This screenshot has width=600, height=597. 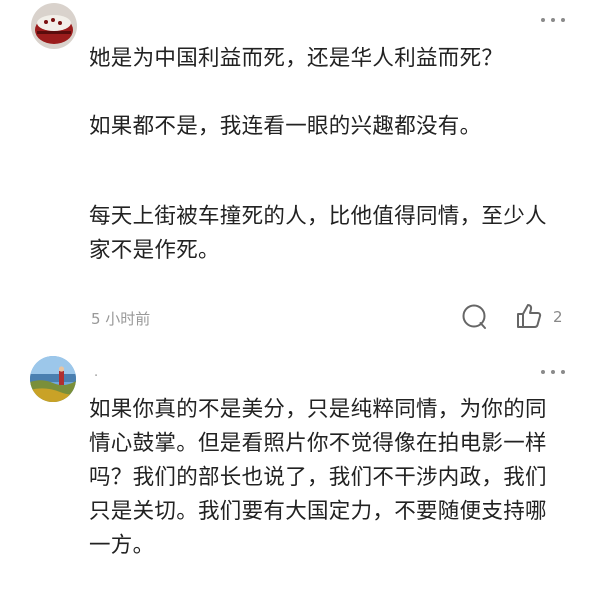 I want to click on comment-bubble-icon, so click(x=475, y=319).